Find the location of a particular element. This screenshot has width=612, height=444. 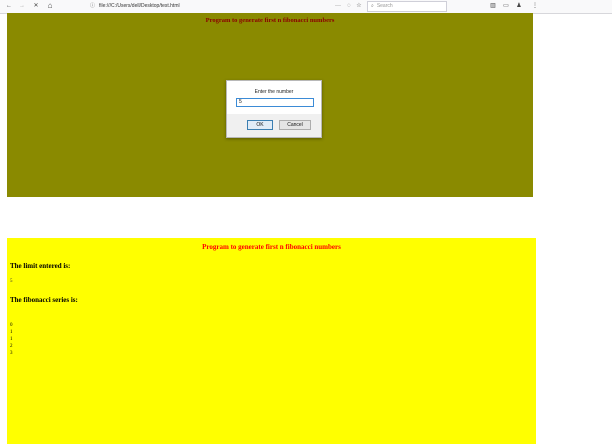

sidebar-icon: ▭ is located at coordinates (506, 6).